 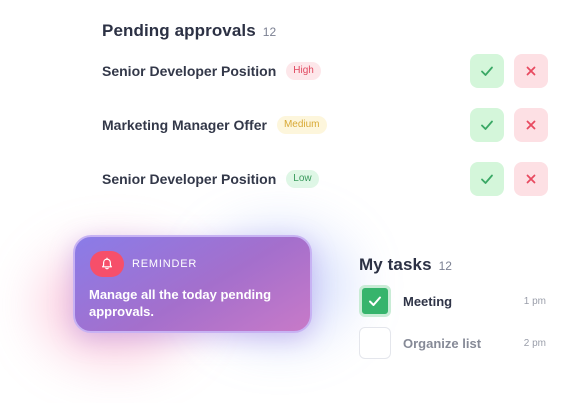 I want to click on my-tasks-header: My tasks 12, so click(x=405, y=265).